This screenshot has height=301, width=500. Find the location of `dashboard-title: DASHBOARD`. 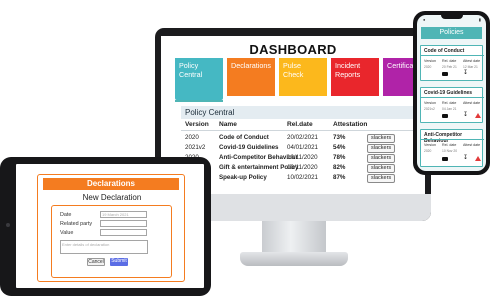

dashboard-title: DASHBOARD is located at coordinates (293, 49).